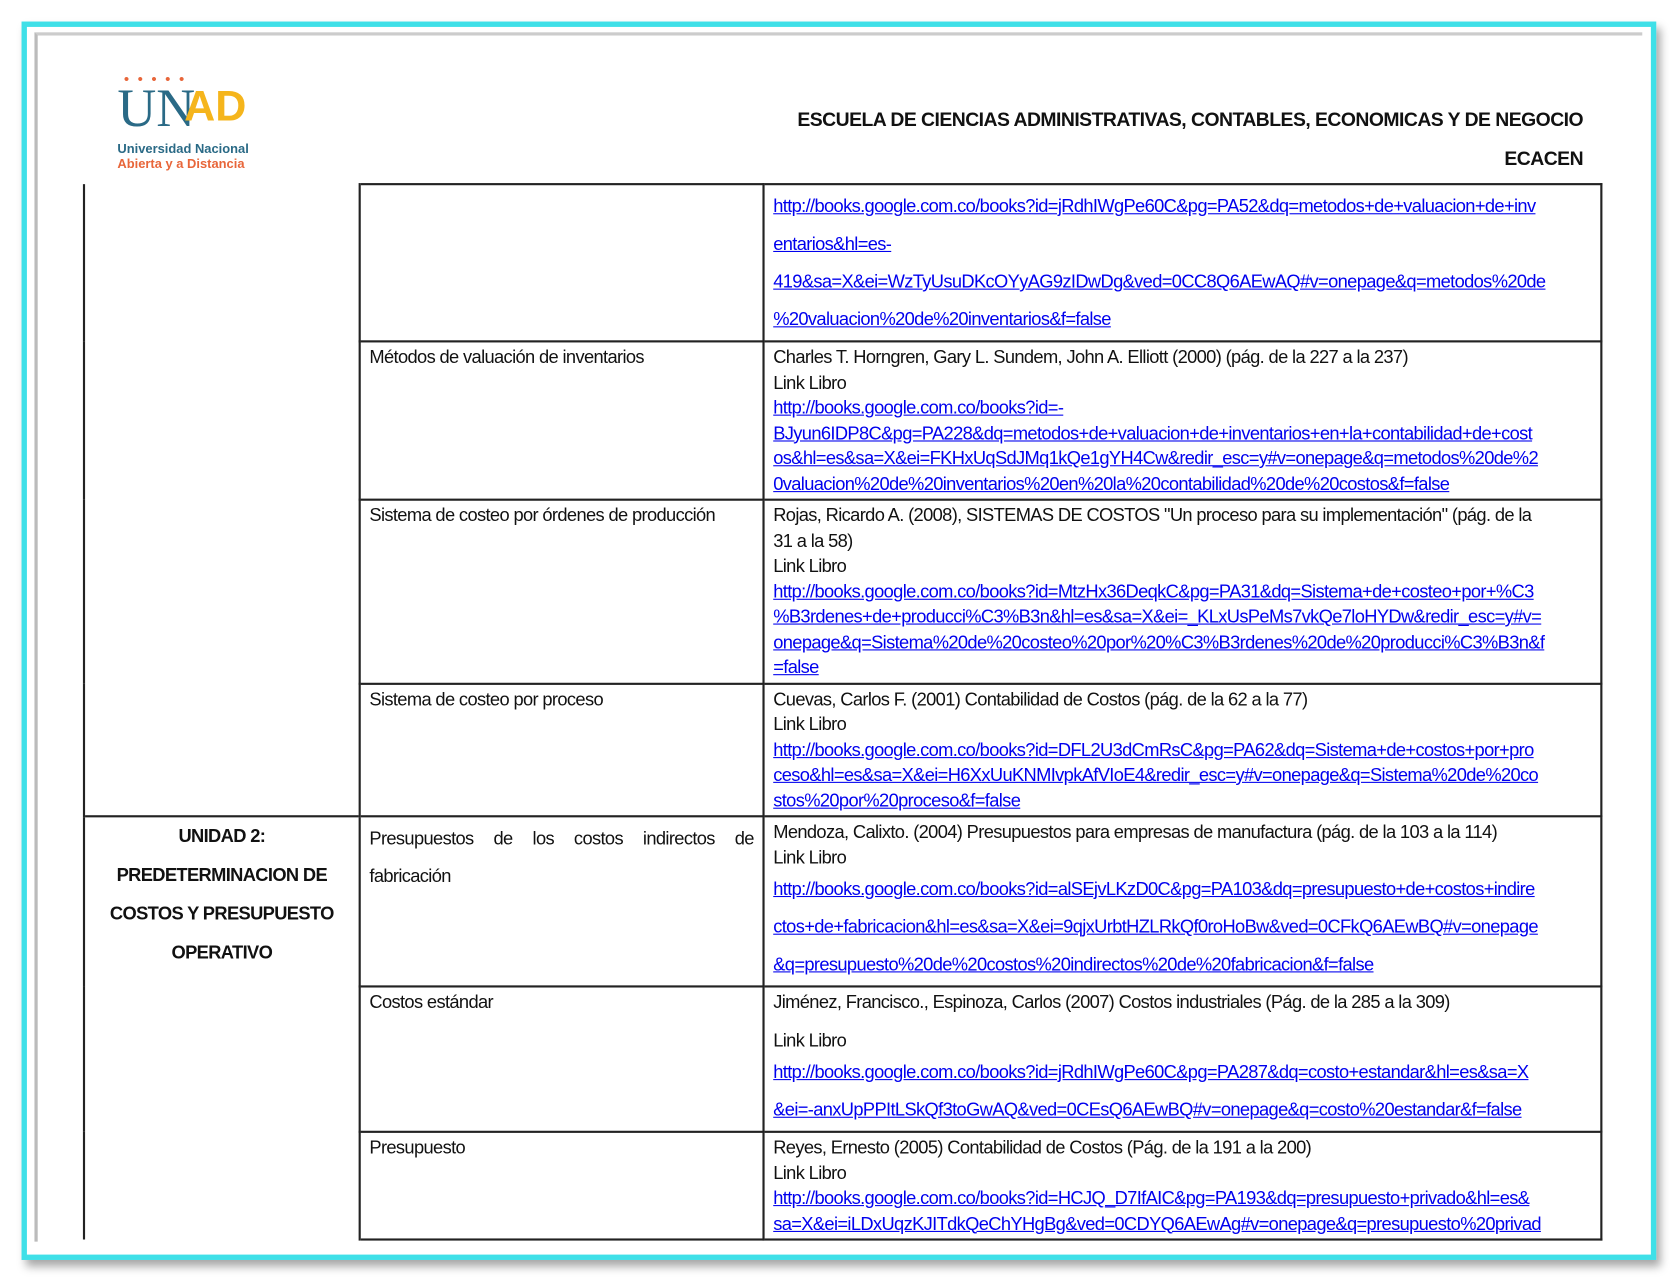 Image resolution: width=1680 pixels, height=1282 pixels. What do you see at coordinates (431, 1002) in the screenshot?
I see `topic-text: Costos estándar` at bounding box center [431, 1002].